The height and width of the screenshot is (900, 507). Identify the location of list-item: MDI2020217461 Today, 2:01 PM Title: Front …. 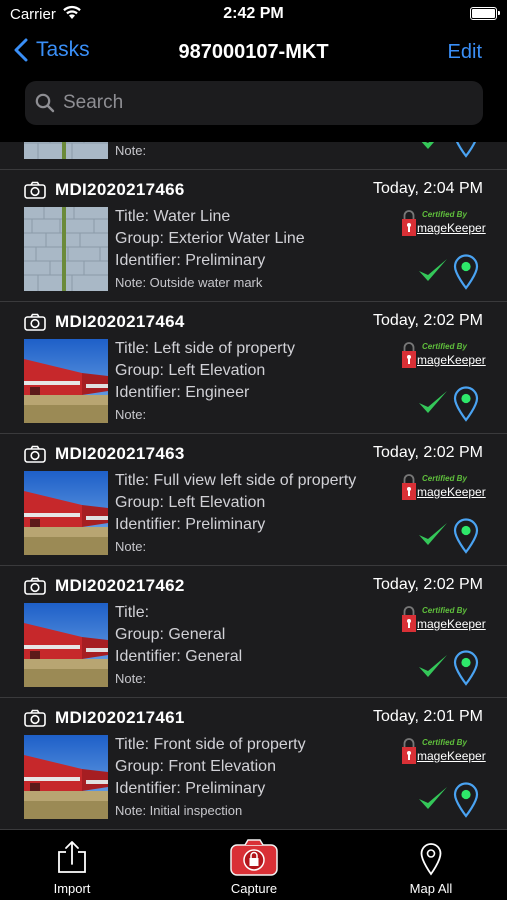
(253, 764).